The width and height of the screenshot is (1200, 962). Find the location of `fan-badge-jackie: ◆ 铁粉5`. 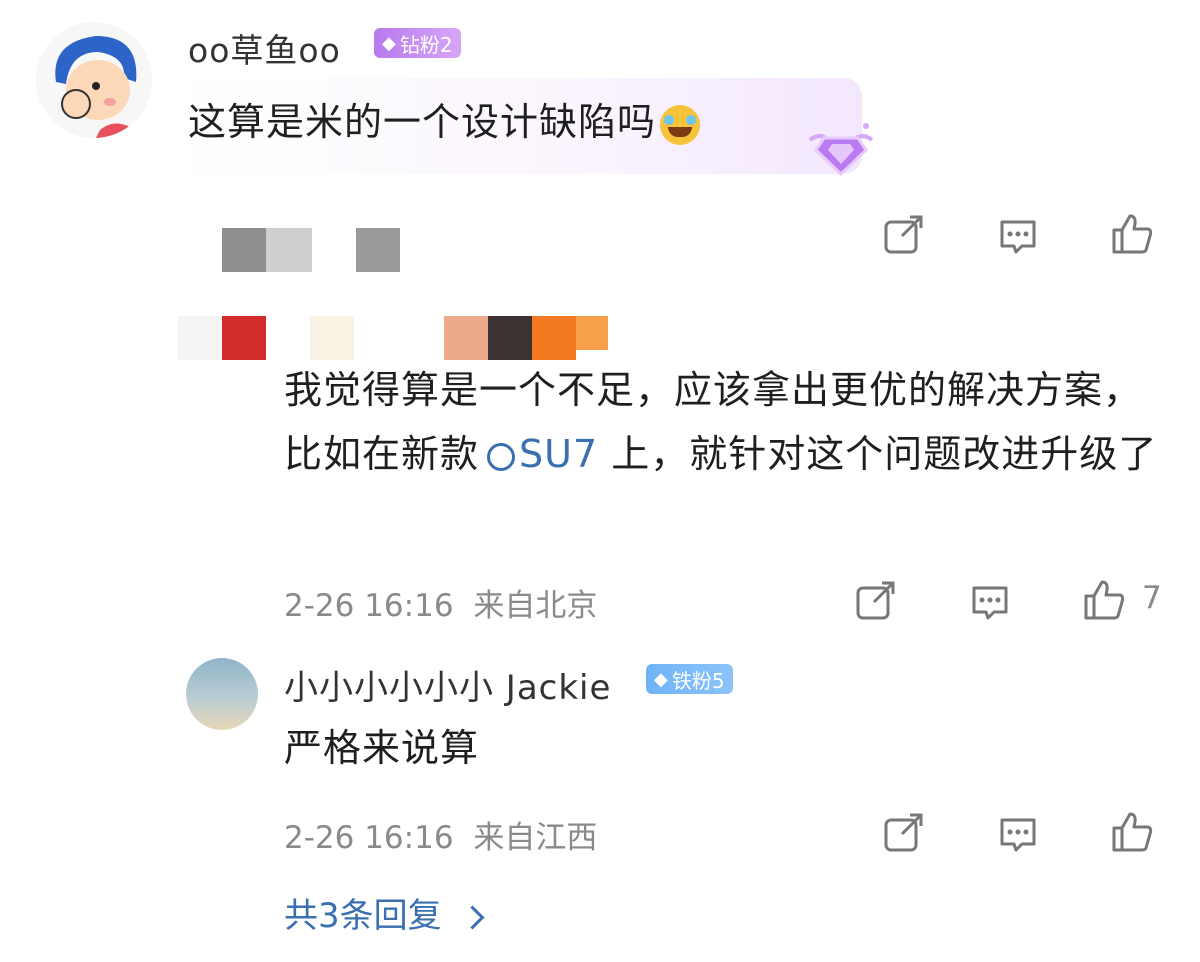

fan-badge-jackie: ◆ 铁粉5 is located at coordinates (689, 679).